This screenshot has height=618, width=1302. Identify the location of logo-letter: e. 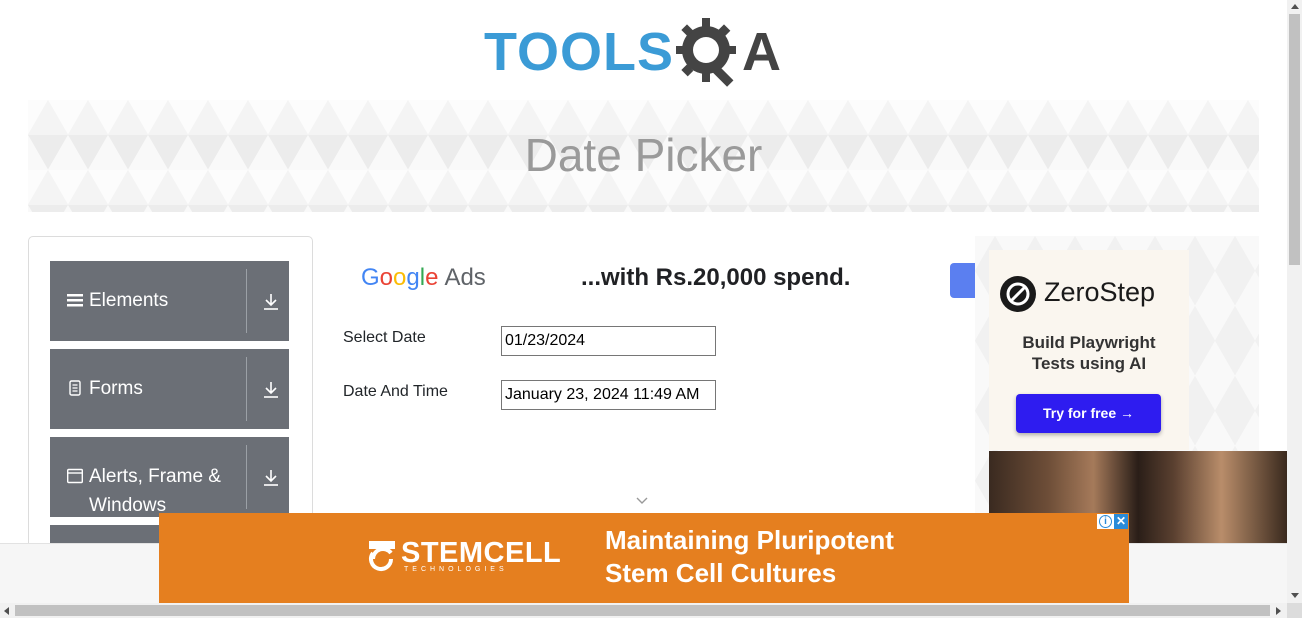
(432, 277).